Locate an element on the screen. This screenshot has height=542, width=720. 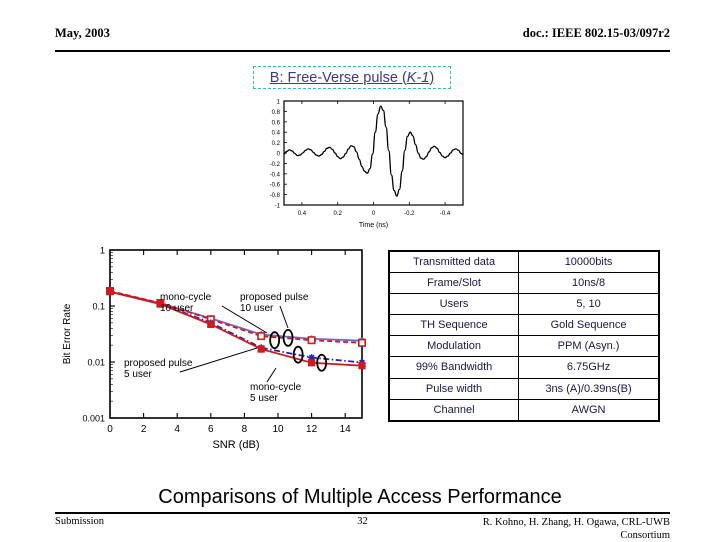
y-tick-label: 0.01 is located at coordinates (96, 363).